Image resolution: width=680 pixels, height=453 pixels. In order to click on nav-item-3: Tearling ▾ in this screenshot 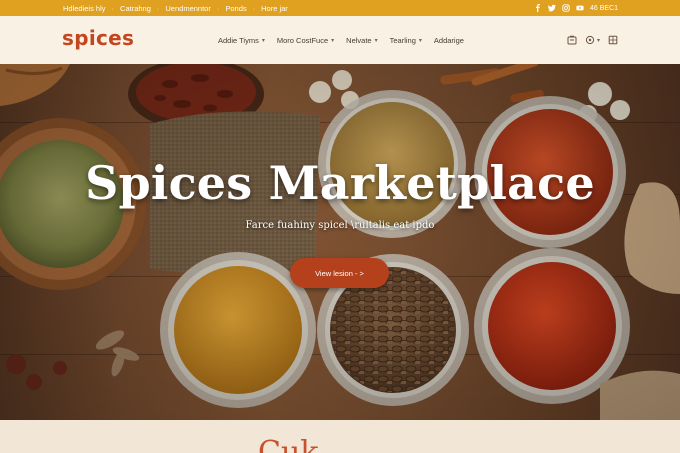, I will do `click(406, 40)`.